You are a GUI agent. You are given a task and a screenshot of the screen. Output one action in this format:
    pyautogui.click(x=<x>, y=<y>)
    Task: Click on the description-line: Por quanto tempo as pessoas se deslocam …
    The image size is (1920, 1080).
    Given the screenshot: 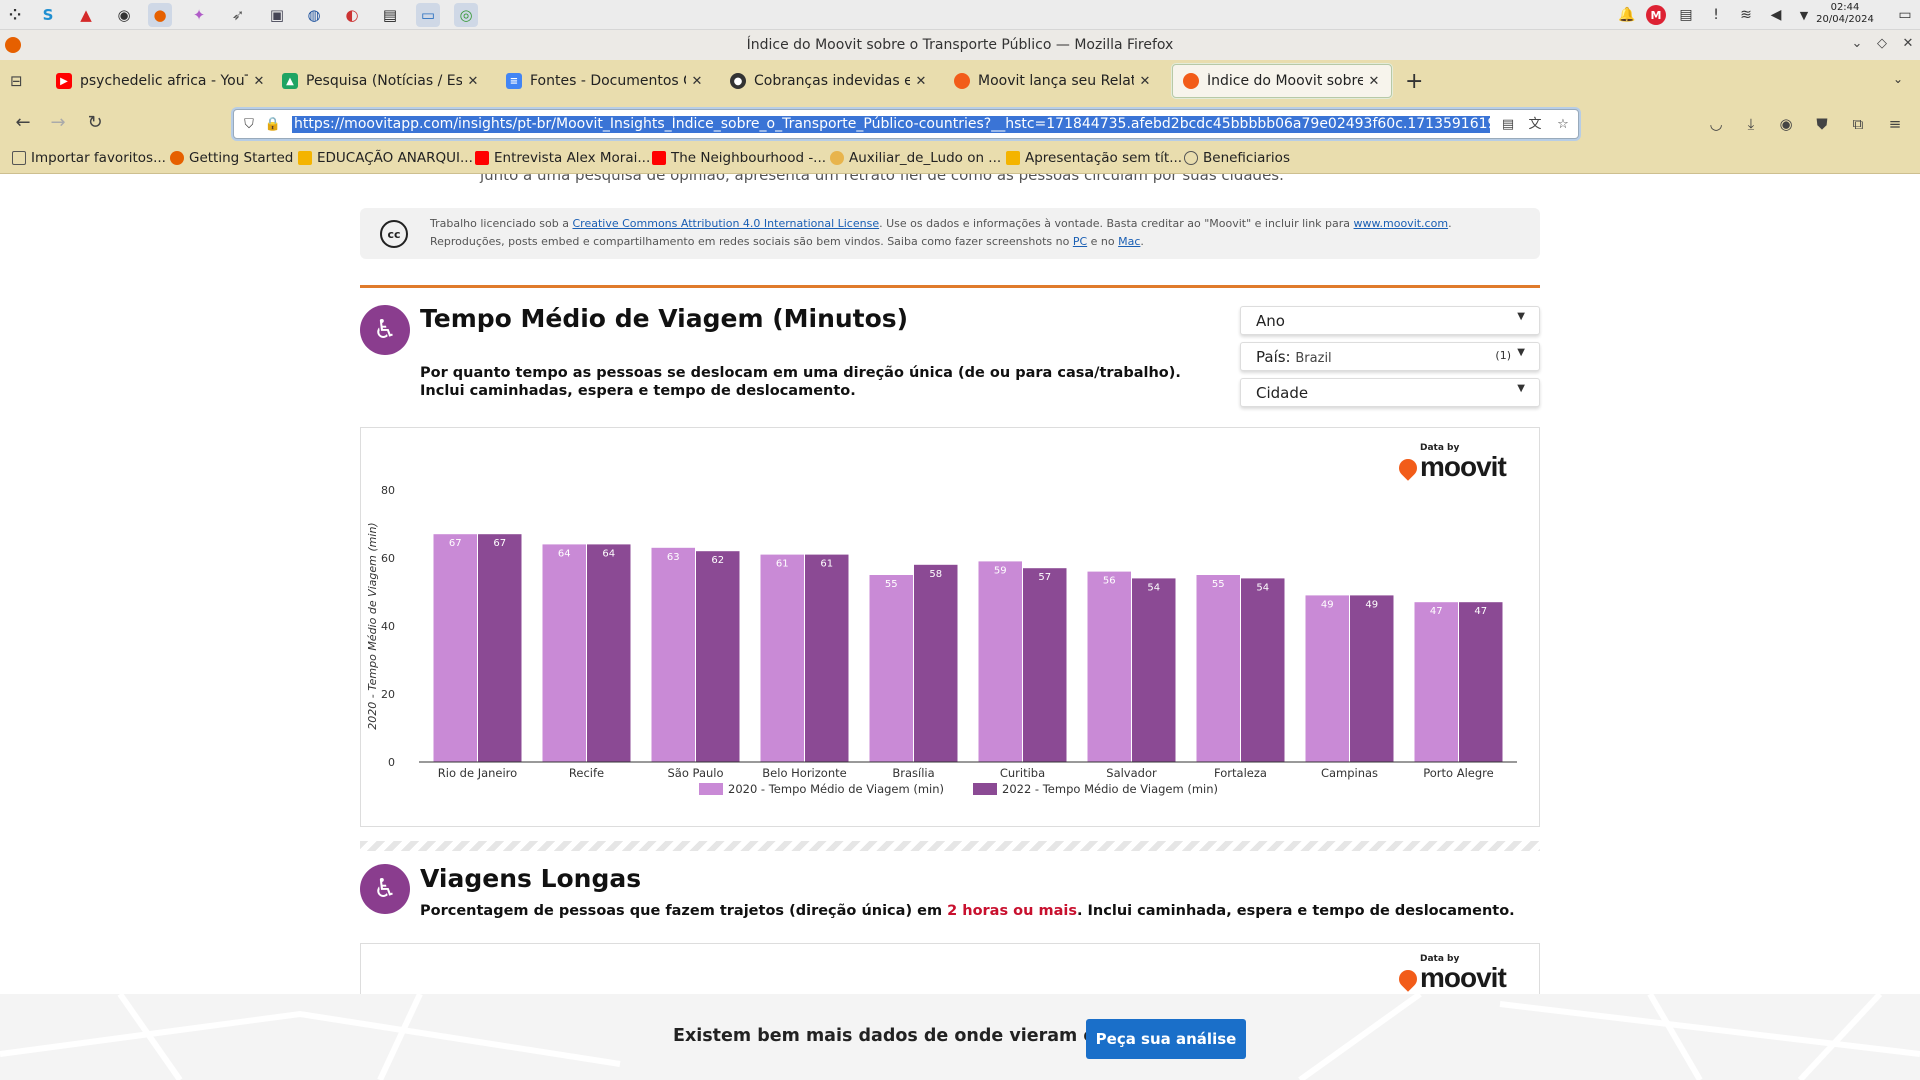 What is the action you would take?
    pyautogui.click(x=800, y=373)
    